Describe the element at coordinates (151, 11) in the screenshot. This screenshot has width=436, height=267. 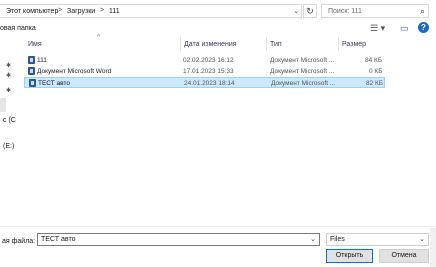
I see `address-bar: Этот компьютер > Загрузки > 111 ⌄` at that location.